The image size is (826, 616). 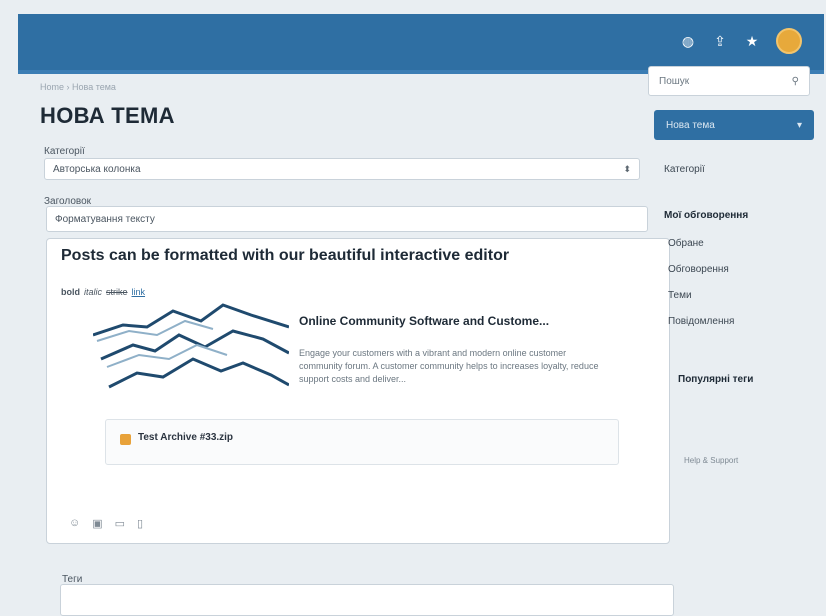 I want to click on italic-text: italic, so click(x=93, y=292).